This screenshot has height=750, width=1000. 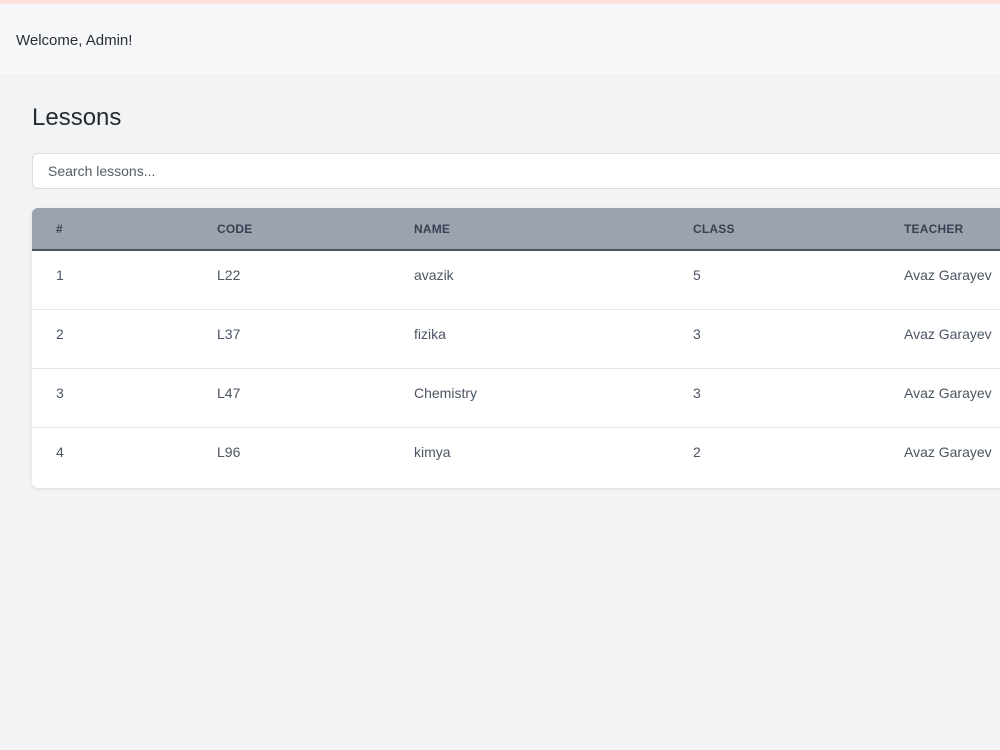 What do you see at coordinates (516, 456) in the screenshot?
I see `table-row: 4 L96 kimya 2 Avaz Garayev` at bounding box center [516, 456].